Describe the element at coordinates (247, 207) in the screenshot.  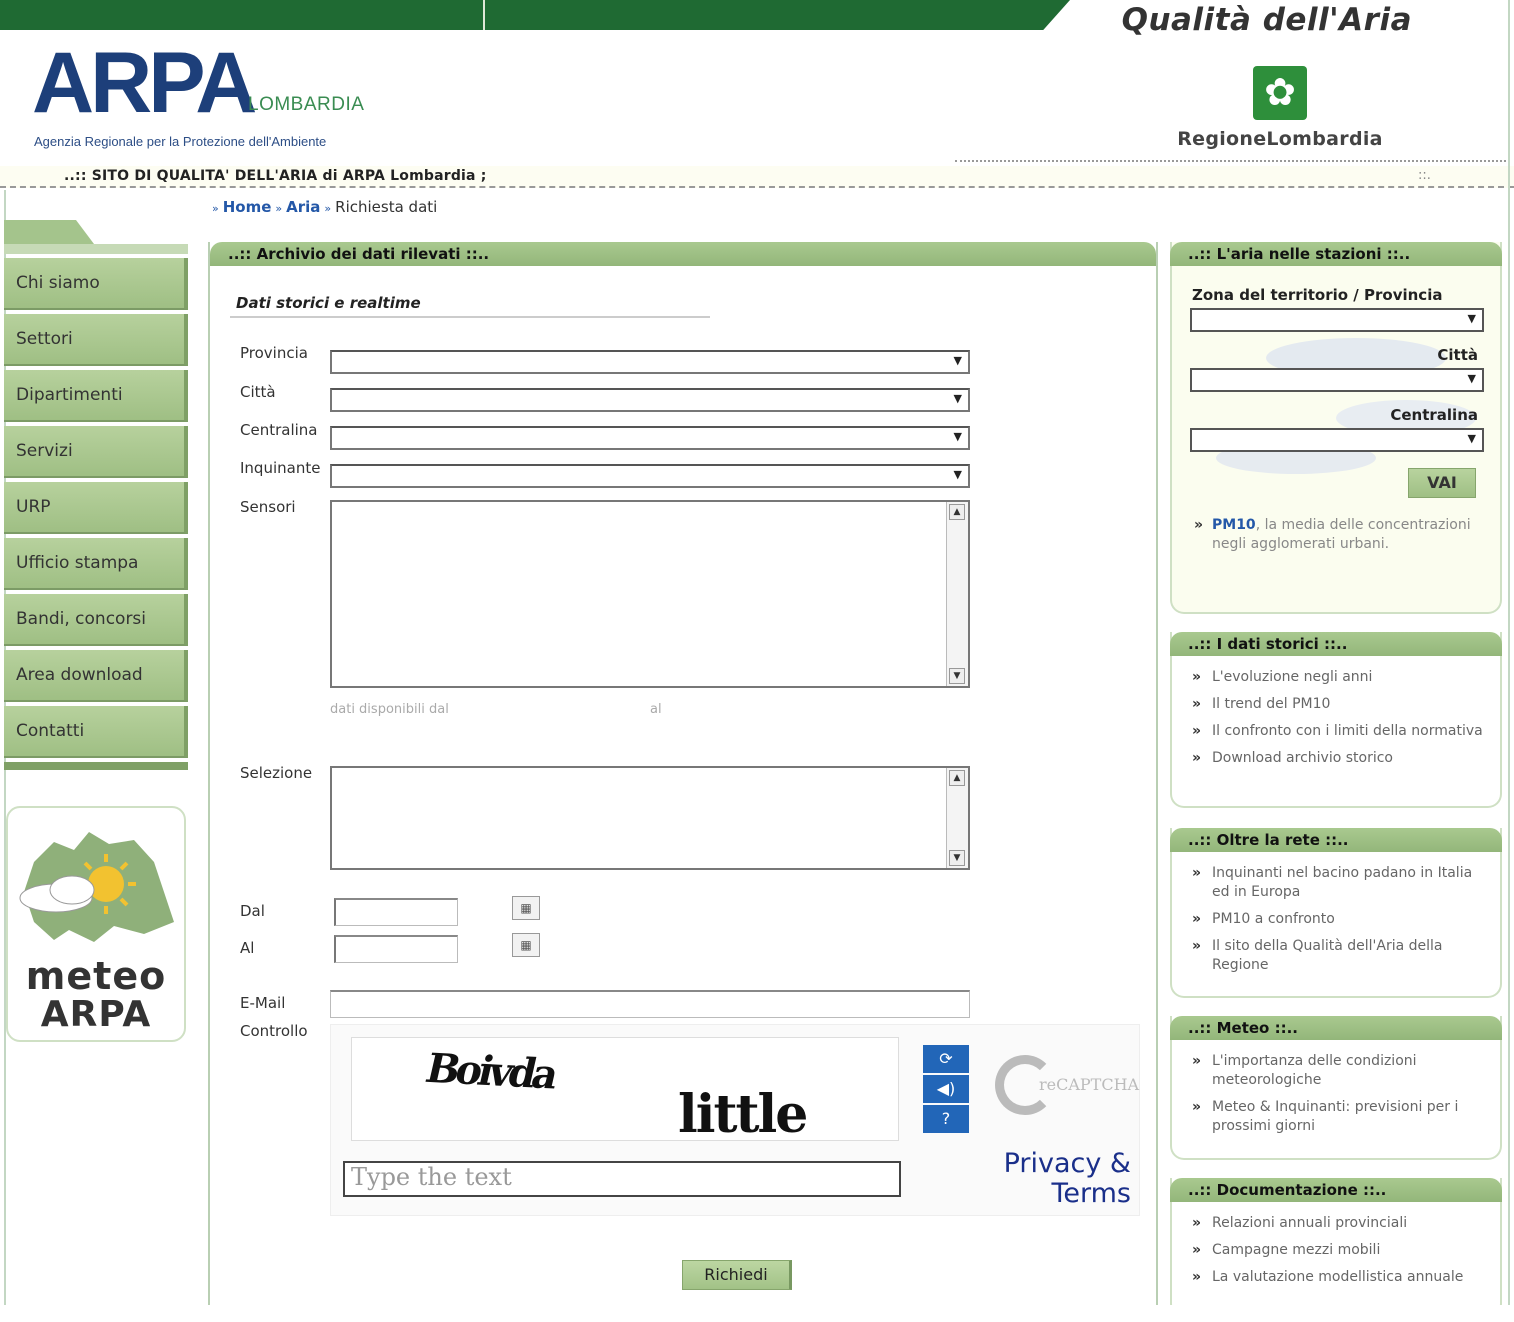
I see `breadcrumb-home: Home` at that location.